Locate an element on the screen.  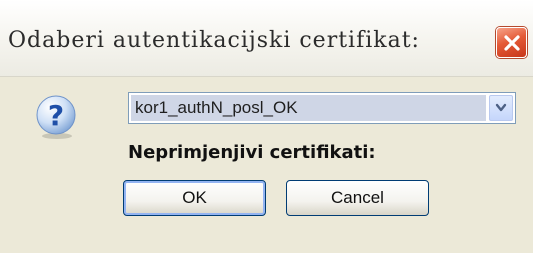
window-title: Odaberi autentikacijski certifikat: is located at coordinates (214, 40).